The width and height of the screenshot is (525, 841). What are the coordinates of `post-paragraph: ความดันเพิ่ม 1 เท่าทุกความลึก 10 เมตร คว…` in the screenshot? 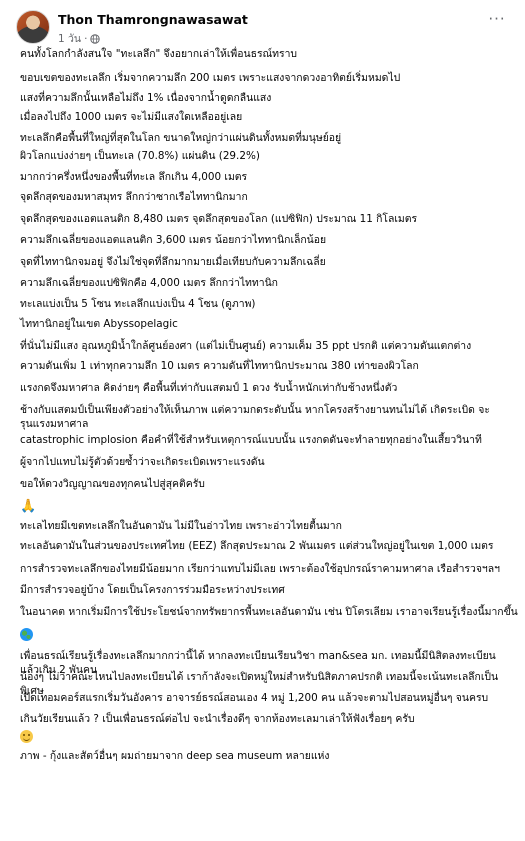 It's located at (219, 366).